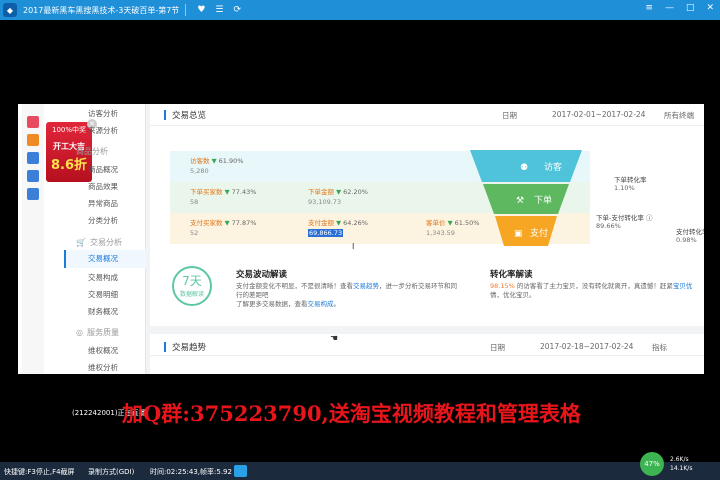 The width and height of the screenshot is (720, 480). Describe the element at coordinates (669, 8) in the screenshot. I see `minimize-button: —` at that location.